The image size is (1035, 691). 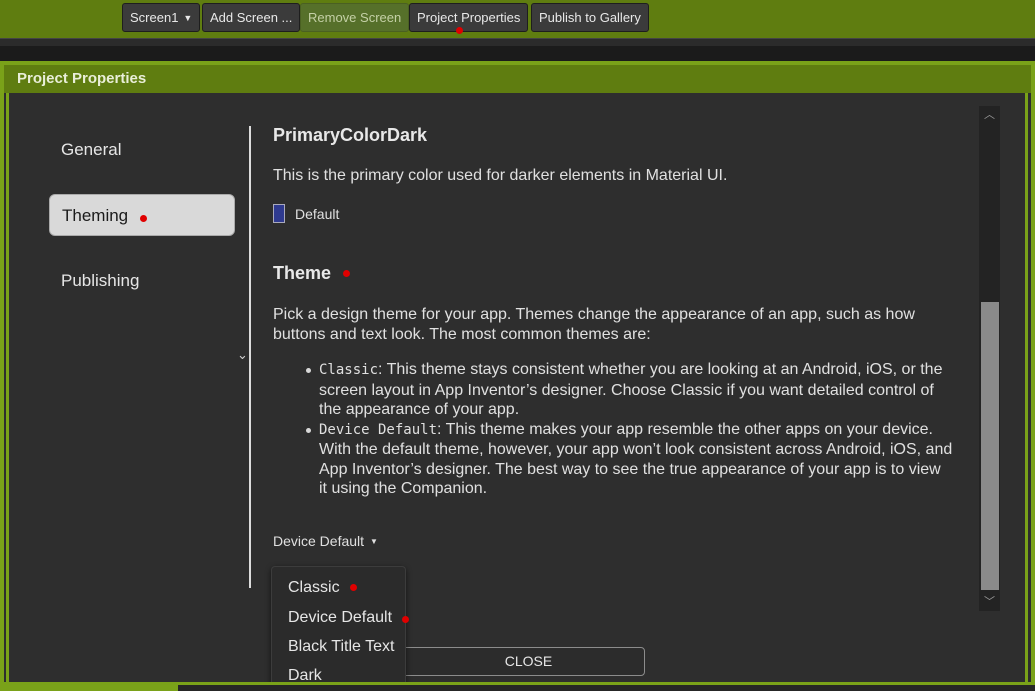 I want to click on sidebar-item-label: Publishing, so click(x=100, y=280).